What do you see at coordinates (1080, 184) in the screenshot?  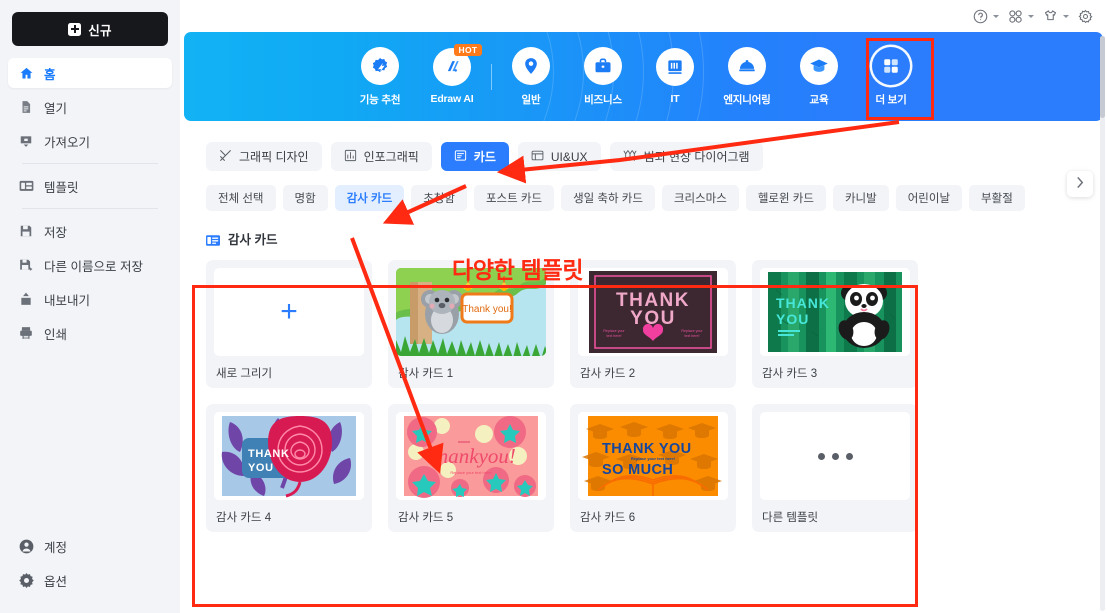 I see `chips-next-button` at bounding box center [1080, 184].